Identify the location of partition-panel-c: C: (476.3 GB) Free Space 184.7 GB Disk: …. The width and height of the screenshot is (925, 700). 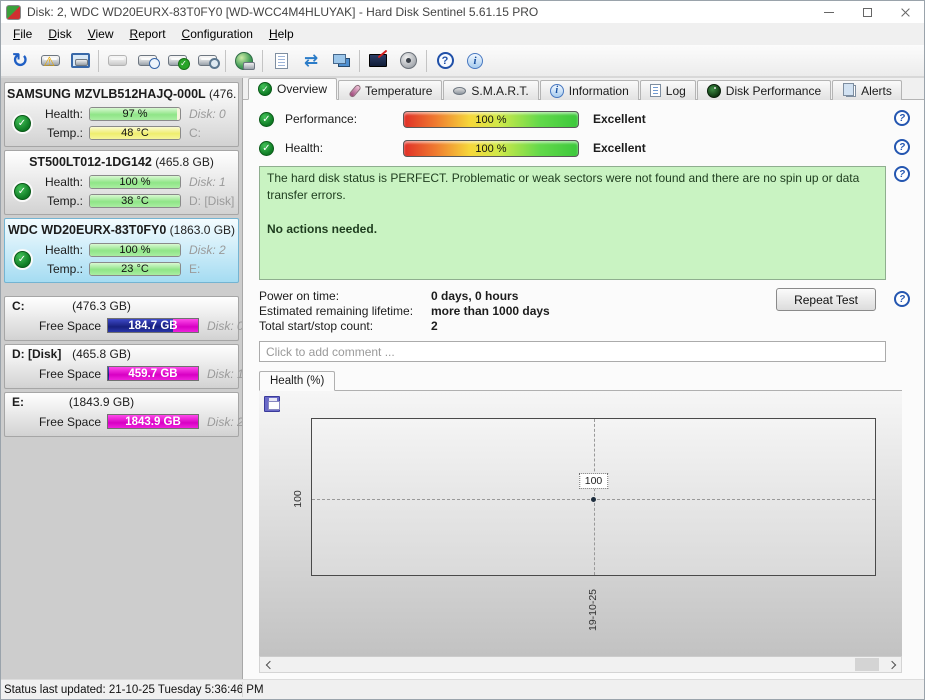
(123, 318).